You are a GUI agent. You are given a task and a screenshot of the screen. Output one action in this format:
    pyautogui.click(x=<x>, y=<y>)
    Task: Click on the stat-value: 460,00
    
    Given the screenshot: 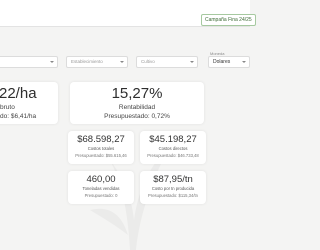 What is the action you would take?
    pyautogui.click(x=101, y=179)
    